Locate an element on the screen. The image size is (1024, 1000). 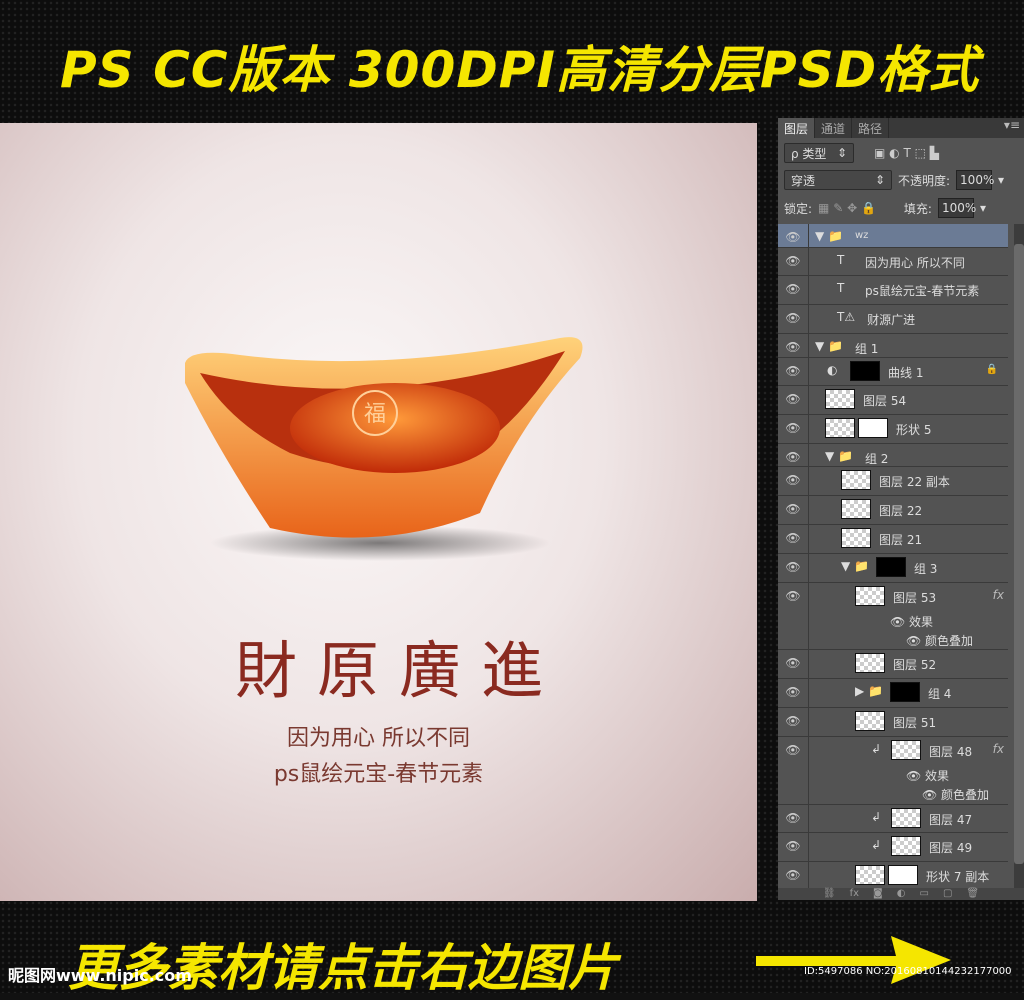
layer-row: 👁 fx 👁 效果 👁 颜色叠加 图层 53 is located at coordinates (893, 616).